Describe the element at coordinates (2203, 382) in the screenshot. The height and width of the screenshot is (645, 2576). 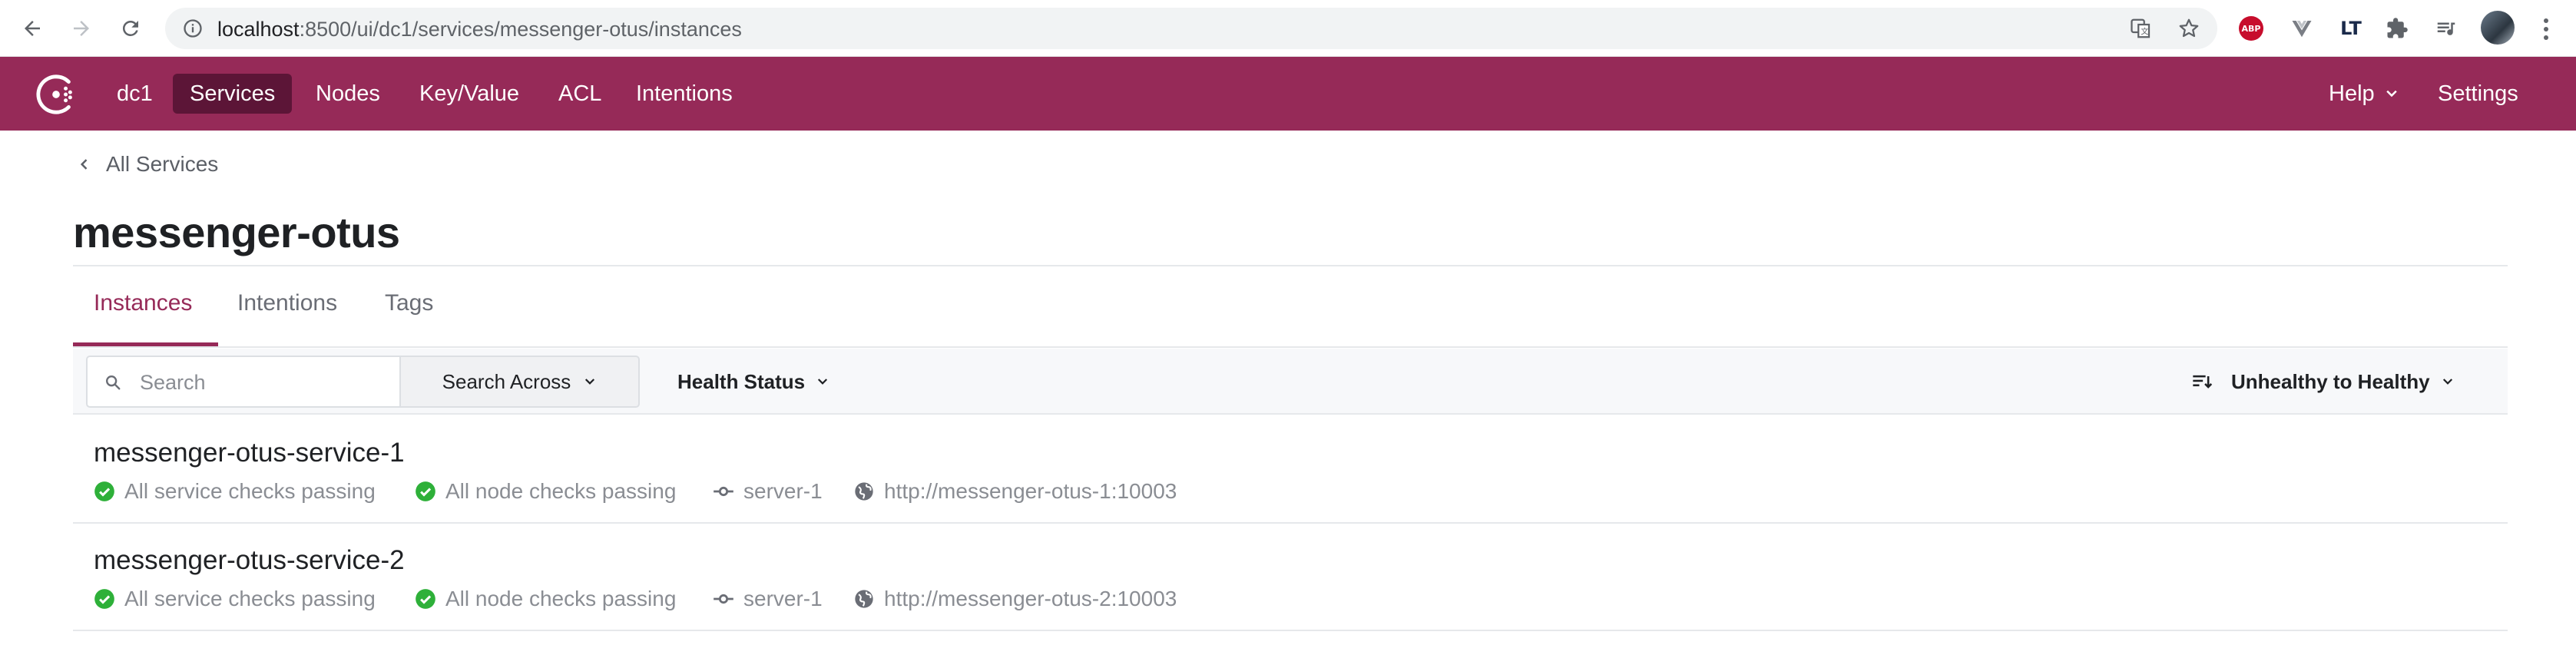
I see `sort-icon` at that location.